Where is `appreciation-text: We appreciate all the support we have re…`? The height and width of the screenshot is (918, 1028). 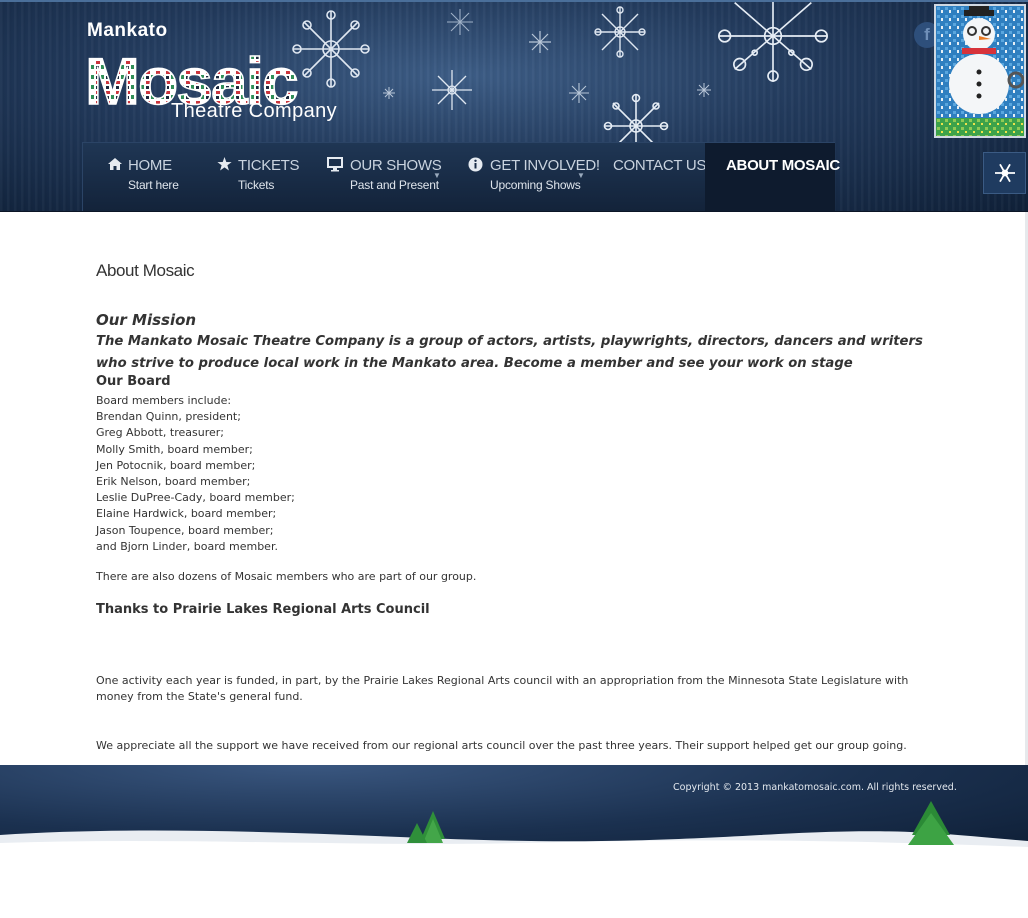 appreciation-text: We appreciate all the support we have re… is located at coordinates (501, 745).